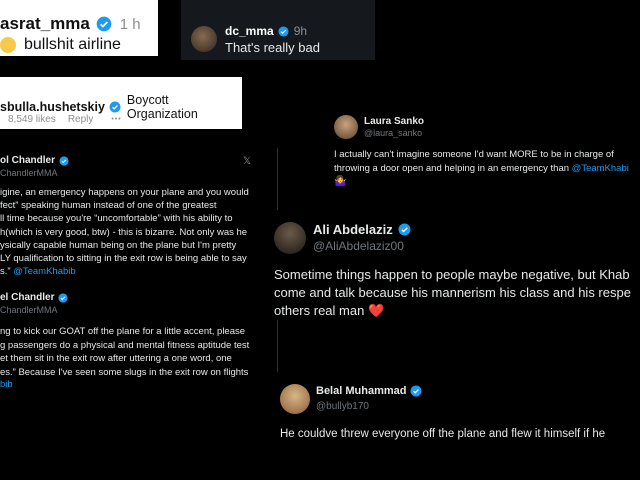  I want to click on author-name: ol Chandler, so click(27, 160).